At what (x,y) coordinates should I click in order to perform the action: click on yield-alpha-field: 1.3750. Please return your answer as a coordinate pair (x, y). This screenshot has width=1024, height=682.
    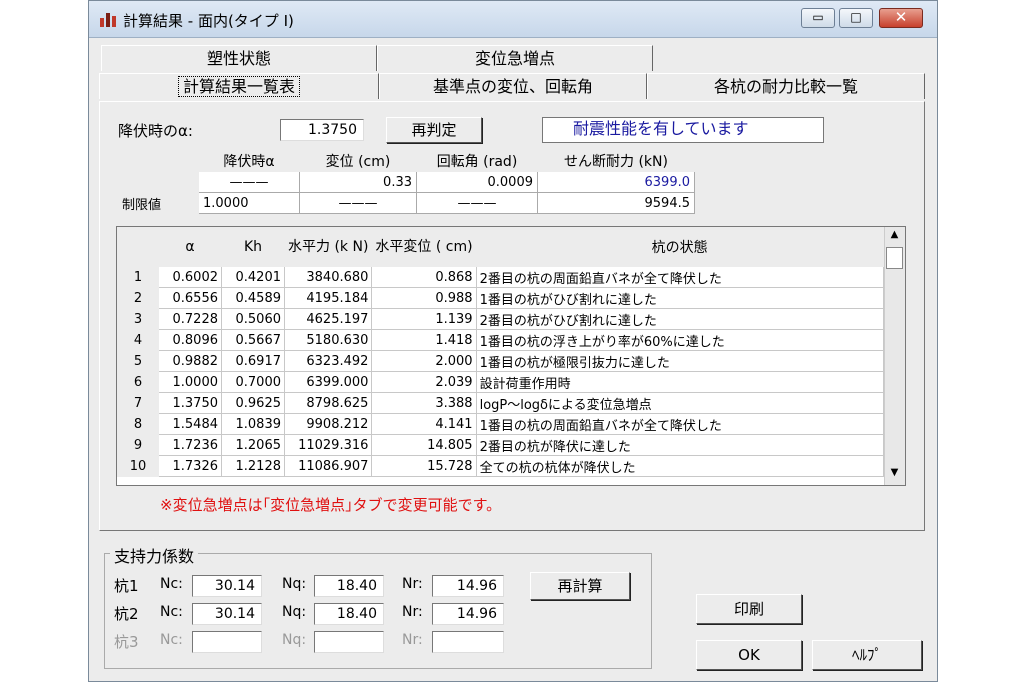
    Looking at the image, I should click on (322, 130).